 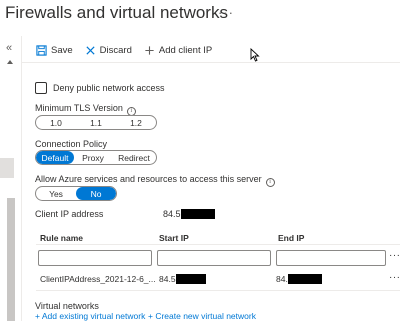 I want to click on toolbar: Save Discard Add client IP, so click(x=130, y=50).